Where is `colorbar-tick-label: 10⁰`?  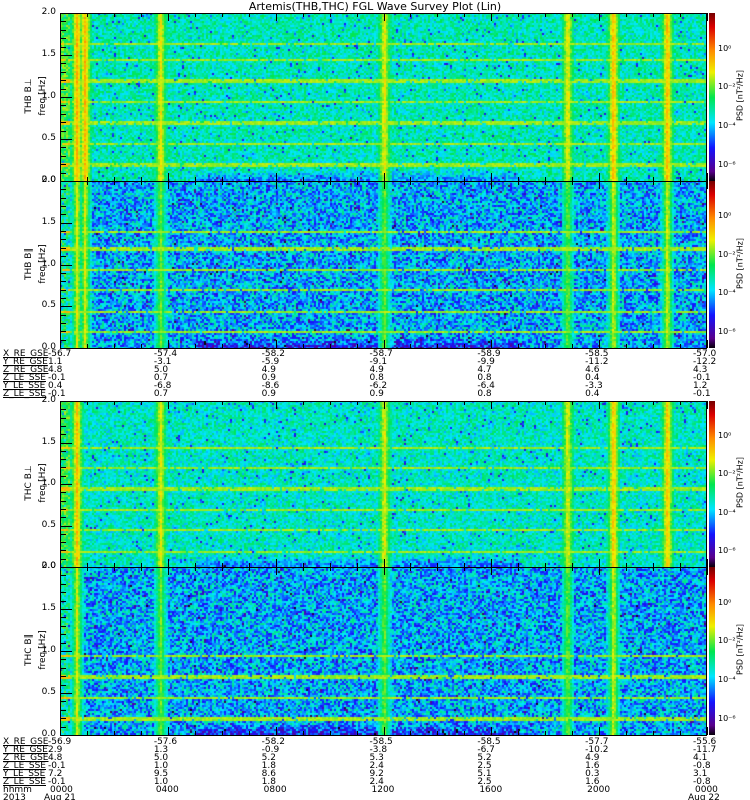 colorbar-tick-label: 10⁰ is located at coordinates (725, 216).